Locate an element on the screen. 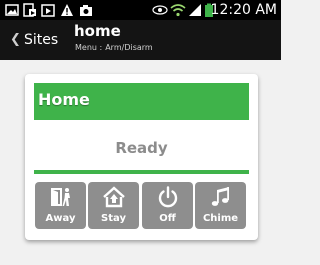  chevron-left-icon: ❮ is located at coordinates (15, 39).